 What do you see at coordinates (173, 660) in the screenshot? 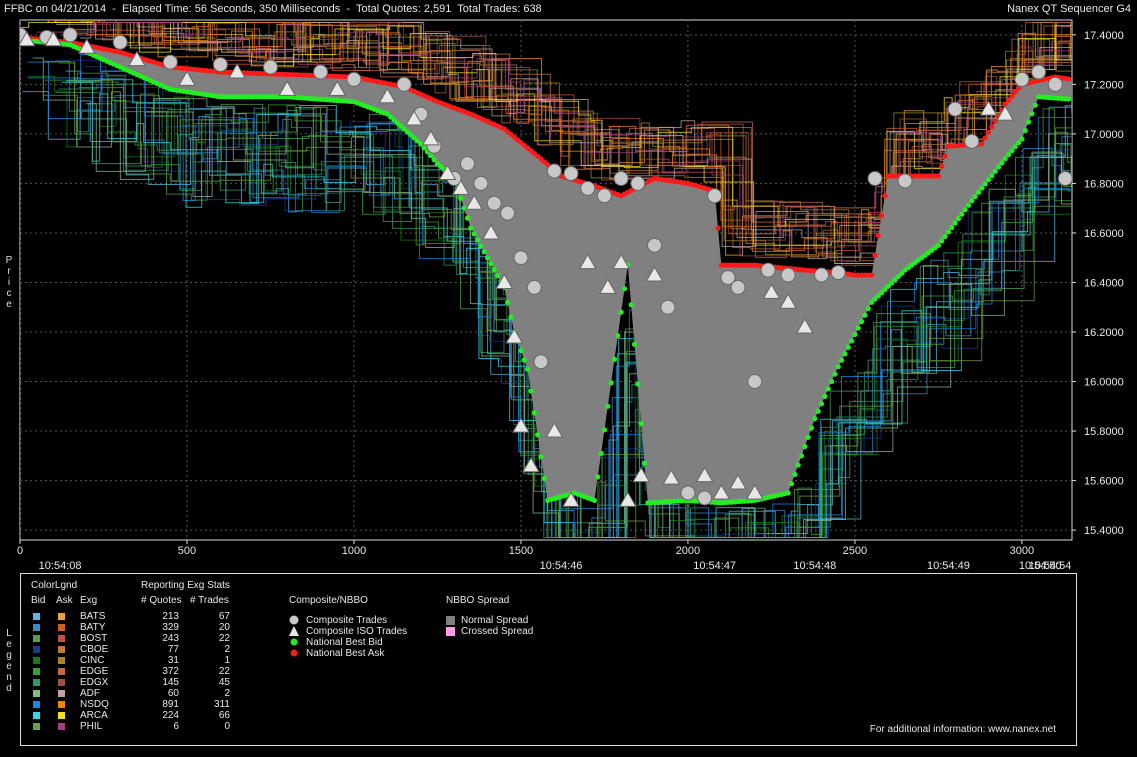
I see `exchange-quotes: 31` at bounding box center [173, 660].